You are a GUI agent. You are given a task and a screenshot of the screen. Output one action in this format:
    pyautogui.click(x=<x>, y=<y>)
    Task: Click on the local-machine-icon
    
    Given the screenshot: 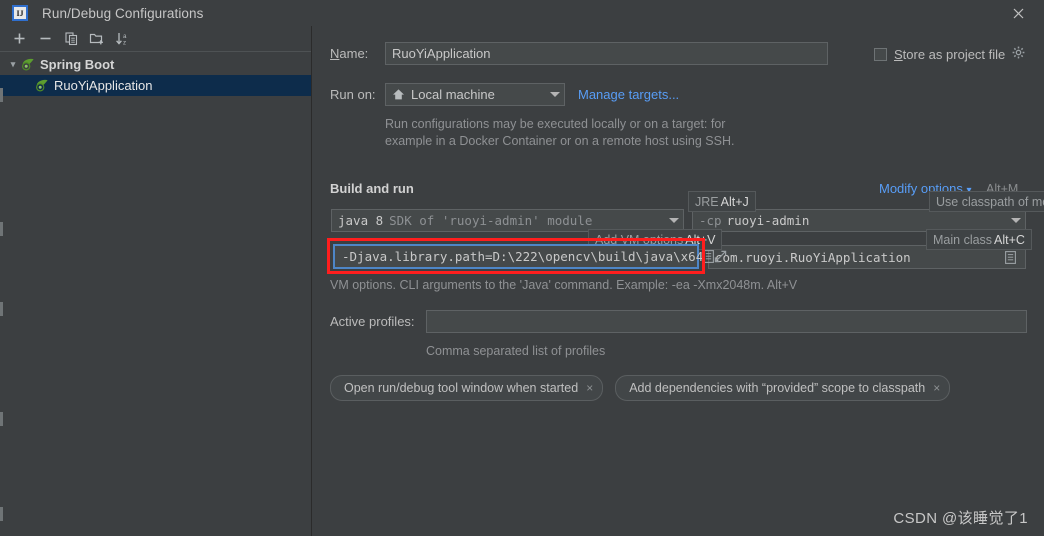 What is the action you would take?
    pyautogui.click(x=398, y=94)
    